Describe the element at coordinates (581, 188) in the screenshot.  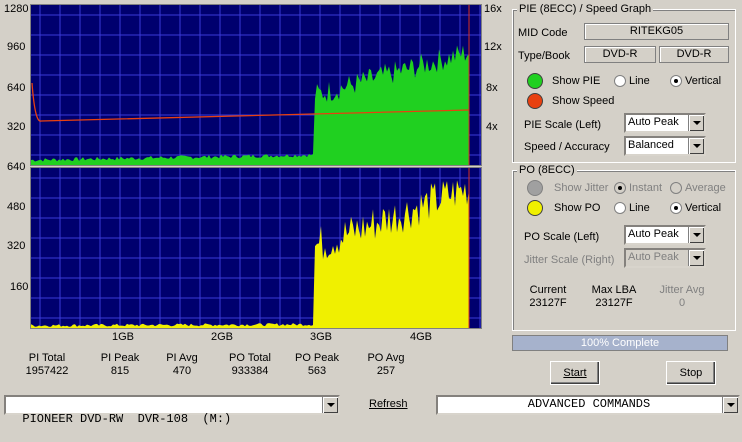
I see `show-jitter-label: Show Jitter` at that location.